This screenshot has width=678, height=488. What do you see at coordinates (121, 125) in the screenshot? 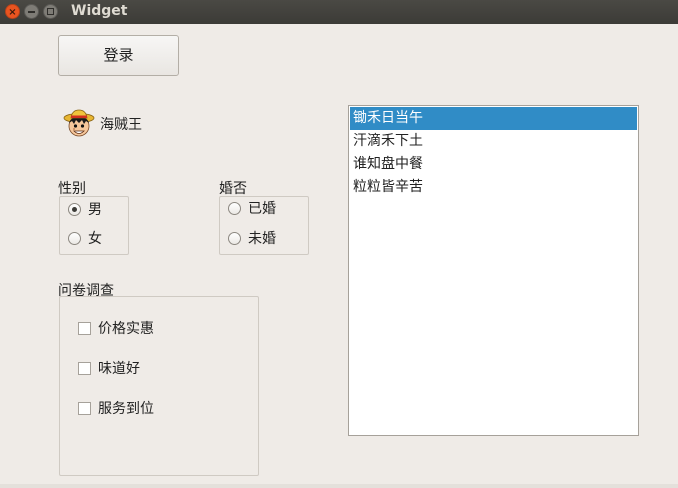
I see `avatar-name: 海贼王` at bounding box center [121, 125].